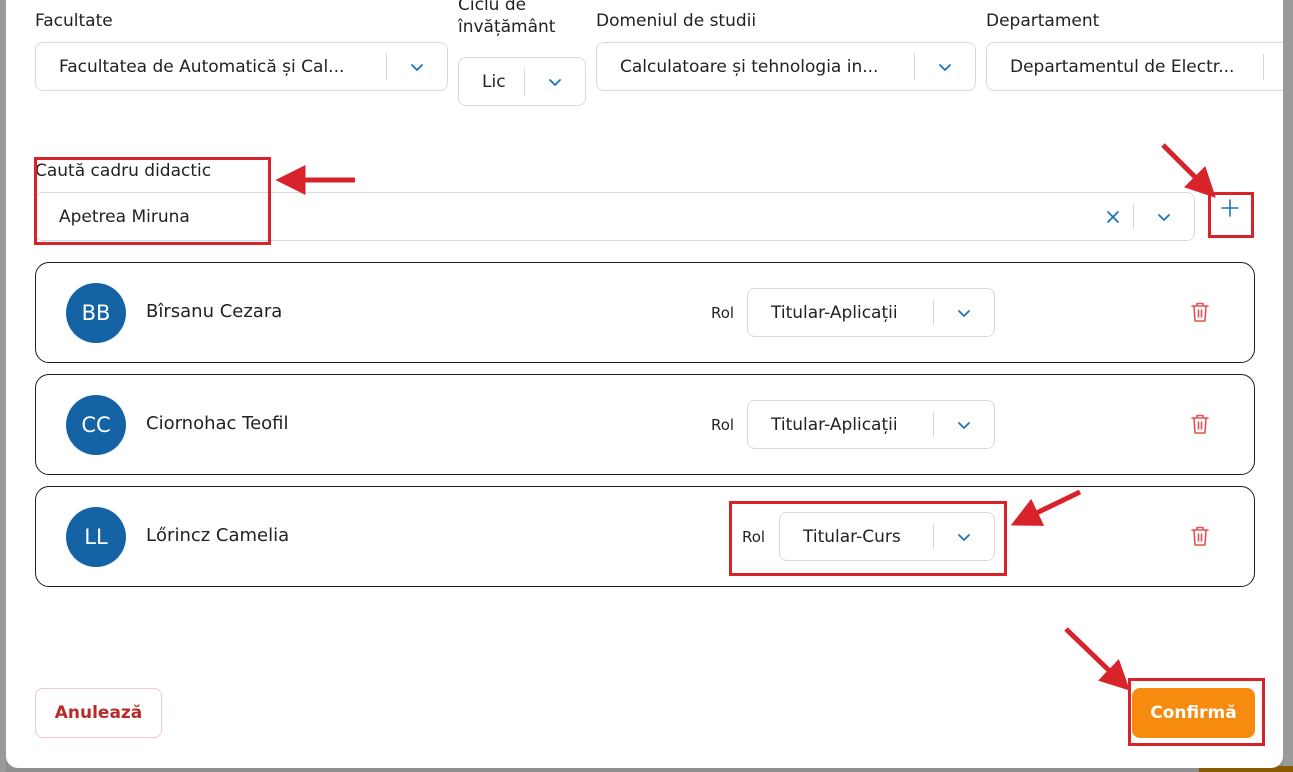 This screenshot has width=1293, height=772. What do you see at coordinates (123, 171) in the screenshot?
I see `search-label: Caută cadru didactic` at bounding box center [123, 171].